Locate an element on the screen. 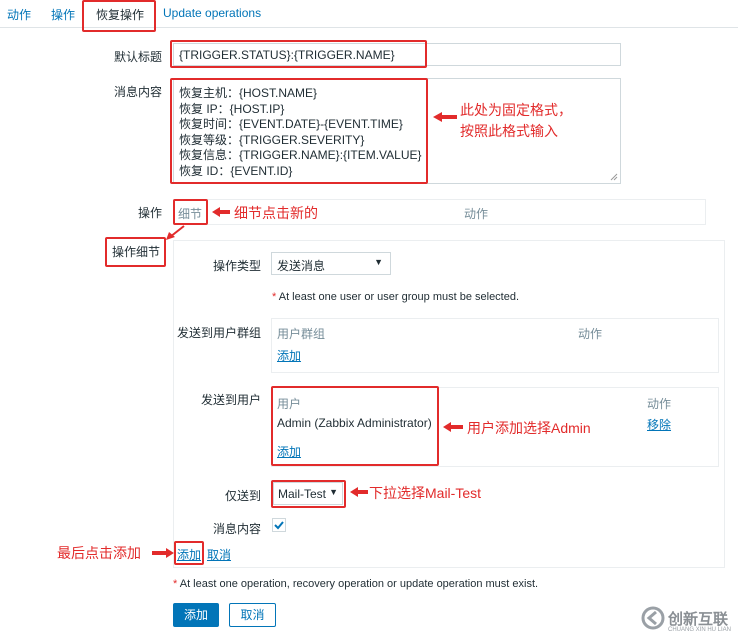 The height and width of the screenshot is (642, 738). resize-handle-icon is located at coordinates (614, 177).